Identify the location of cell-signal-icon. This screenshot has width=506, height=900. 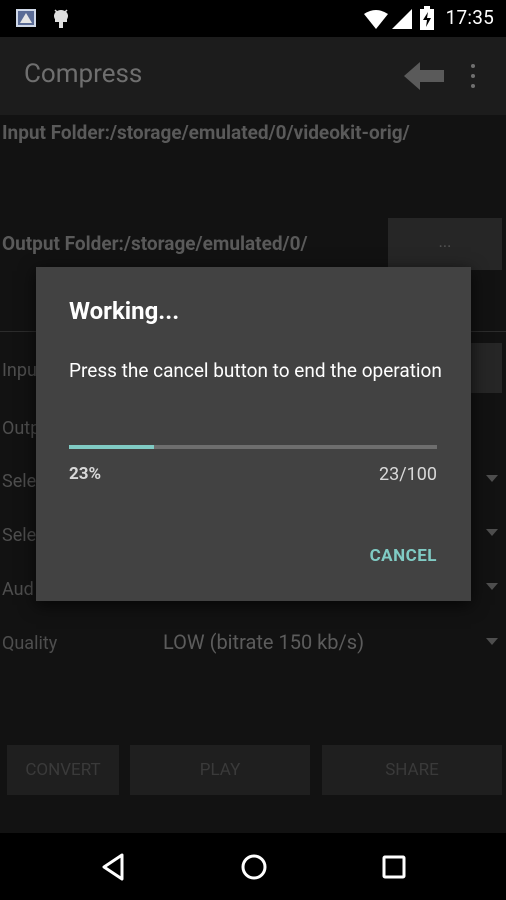
(402, 19).